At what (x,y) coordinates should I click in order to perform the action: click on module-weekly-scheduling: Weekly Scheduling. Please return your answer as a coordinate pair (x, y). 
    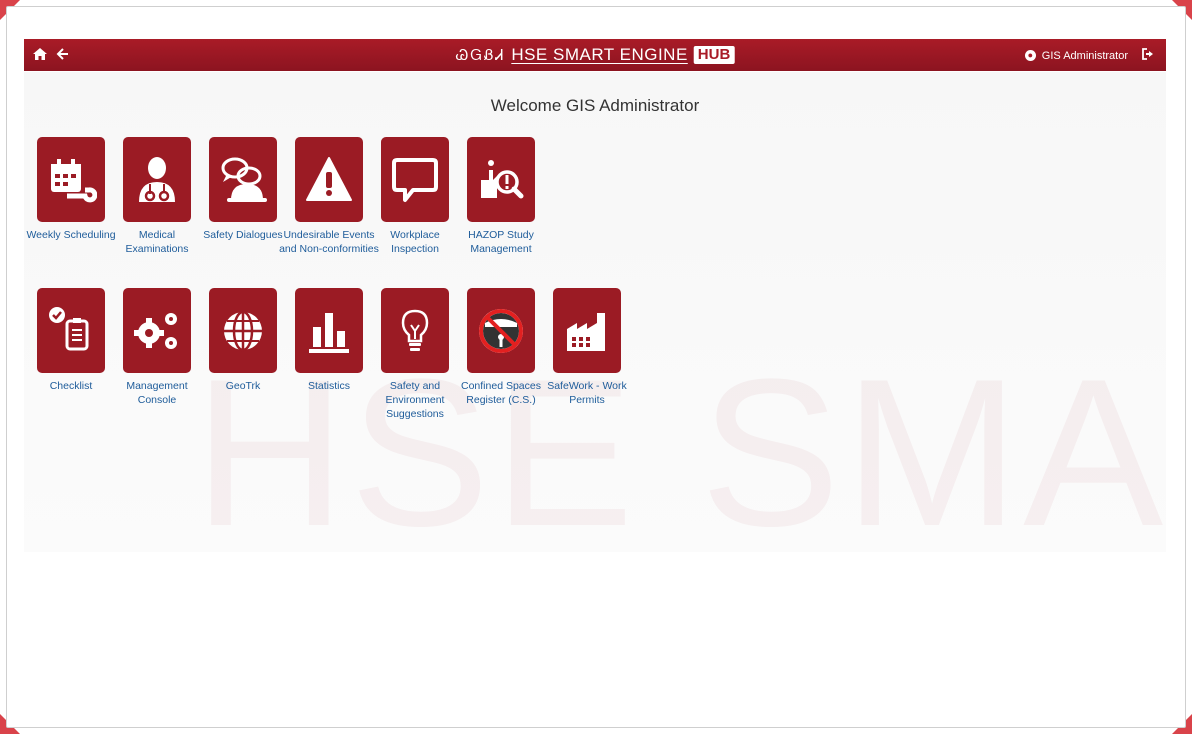
    Looking at the image, I should click on (71, 189).